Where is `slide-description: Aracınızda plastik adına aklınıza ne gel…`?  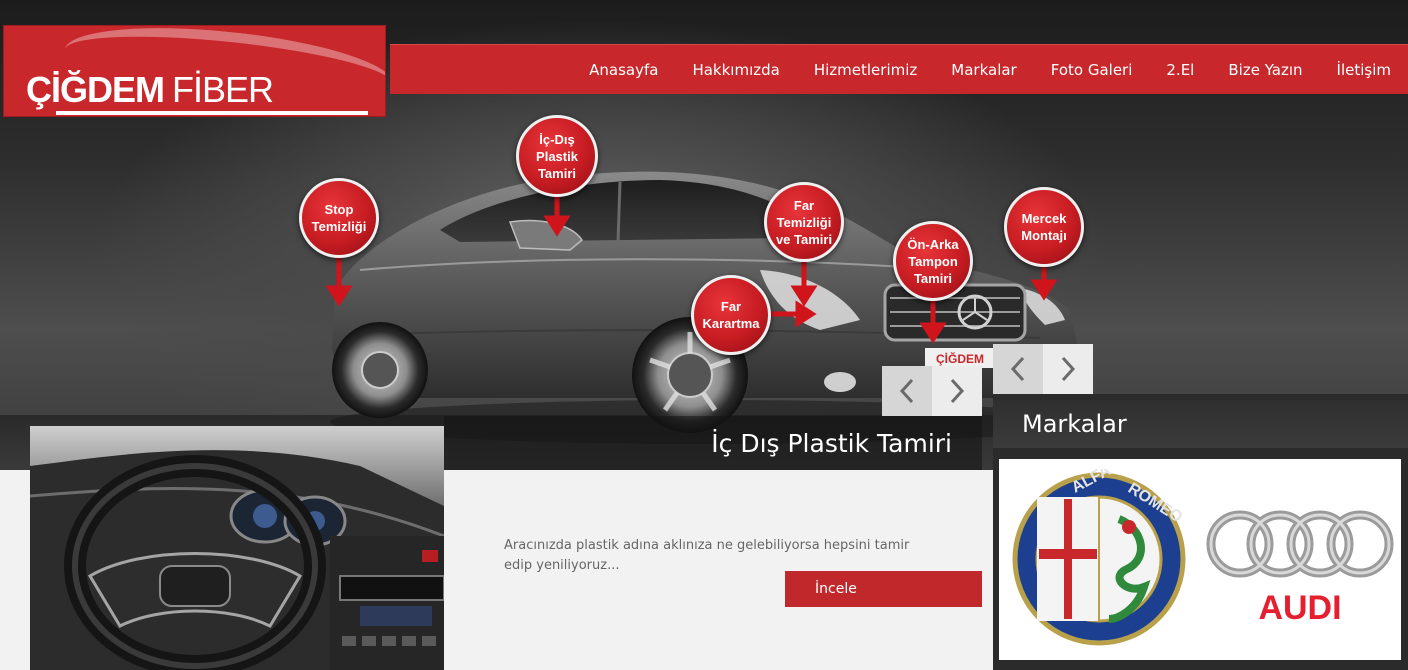 slide-description: Aracınızda plastik adına aklınıza ne gel… is located at coordinates (707, 555).